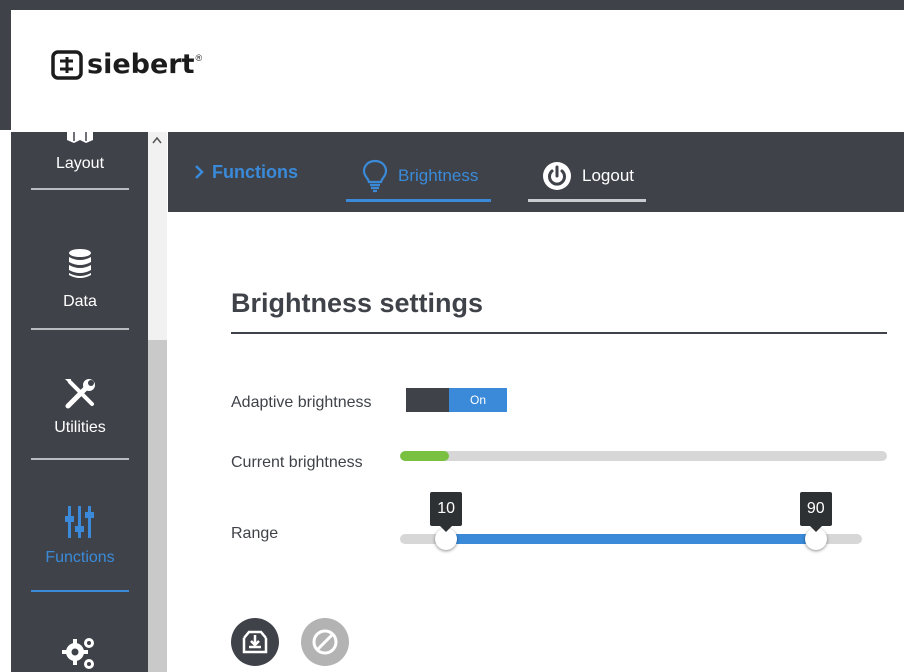 The width and height of the screenshot is (904, 672). I want to click on sidebar-item-utilities: Utilities, so click(80, 418).